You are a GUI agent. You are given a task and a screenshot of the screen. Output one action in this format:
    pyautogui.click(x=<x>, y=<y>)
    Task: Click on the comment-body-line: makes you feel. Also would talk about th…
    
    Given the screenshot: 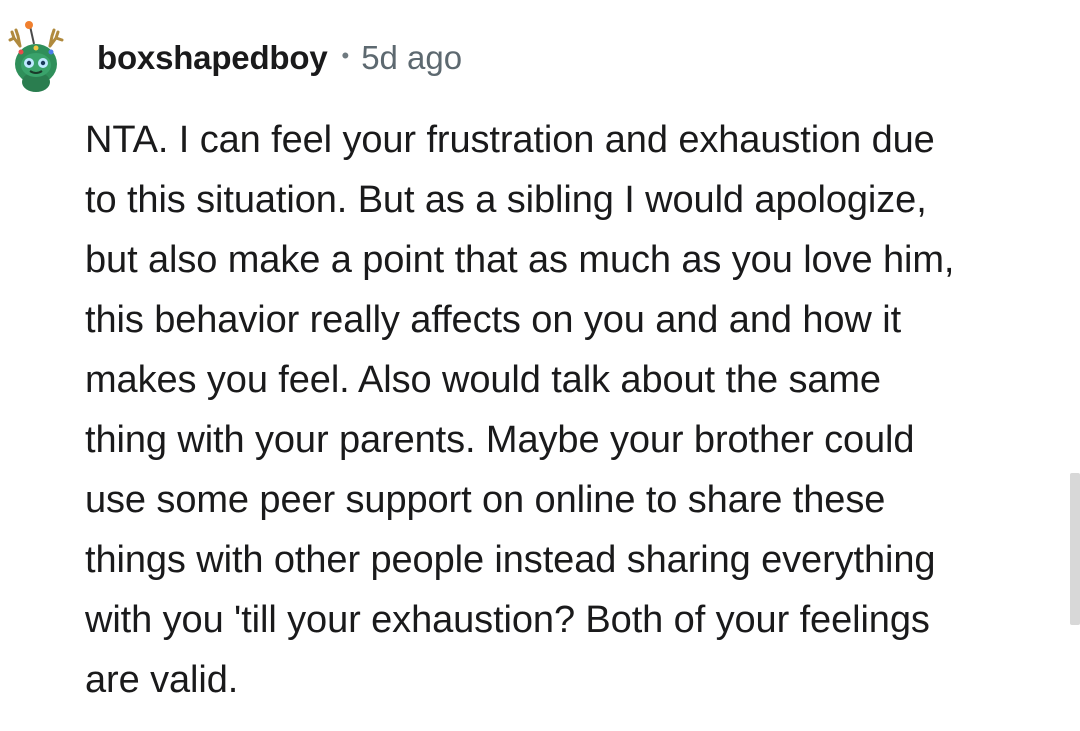 What is the action you would take?
    pyautogui.click(x=483, y=380)
    